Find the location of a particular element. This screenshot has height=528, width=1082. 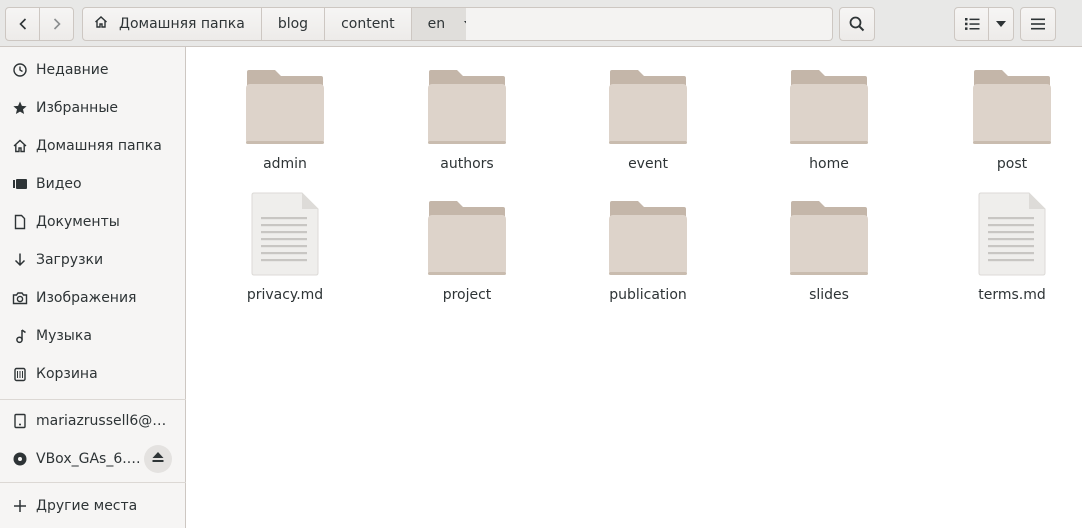

sidebar-item-label: Недавние is located at coordinates (72, 70).